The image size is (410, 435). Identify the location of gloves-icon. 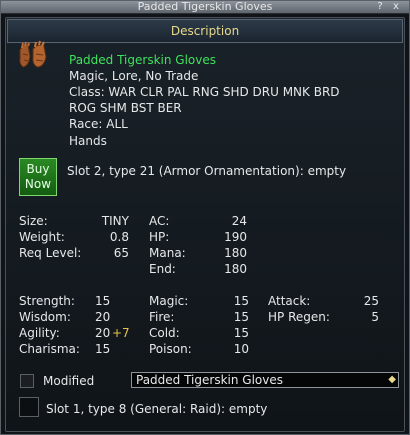
(33, 54).